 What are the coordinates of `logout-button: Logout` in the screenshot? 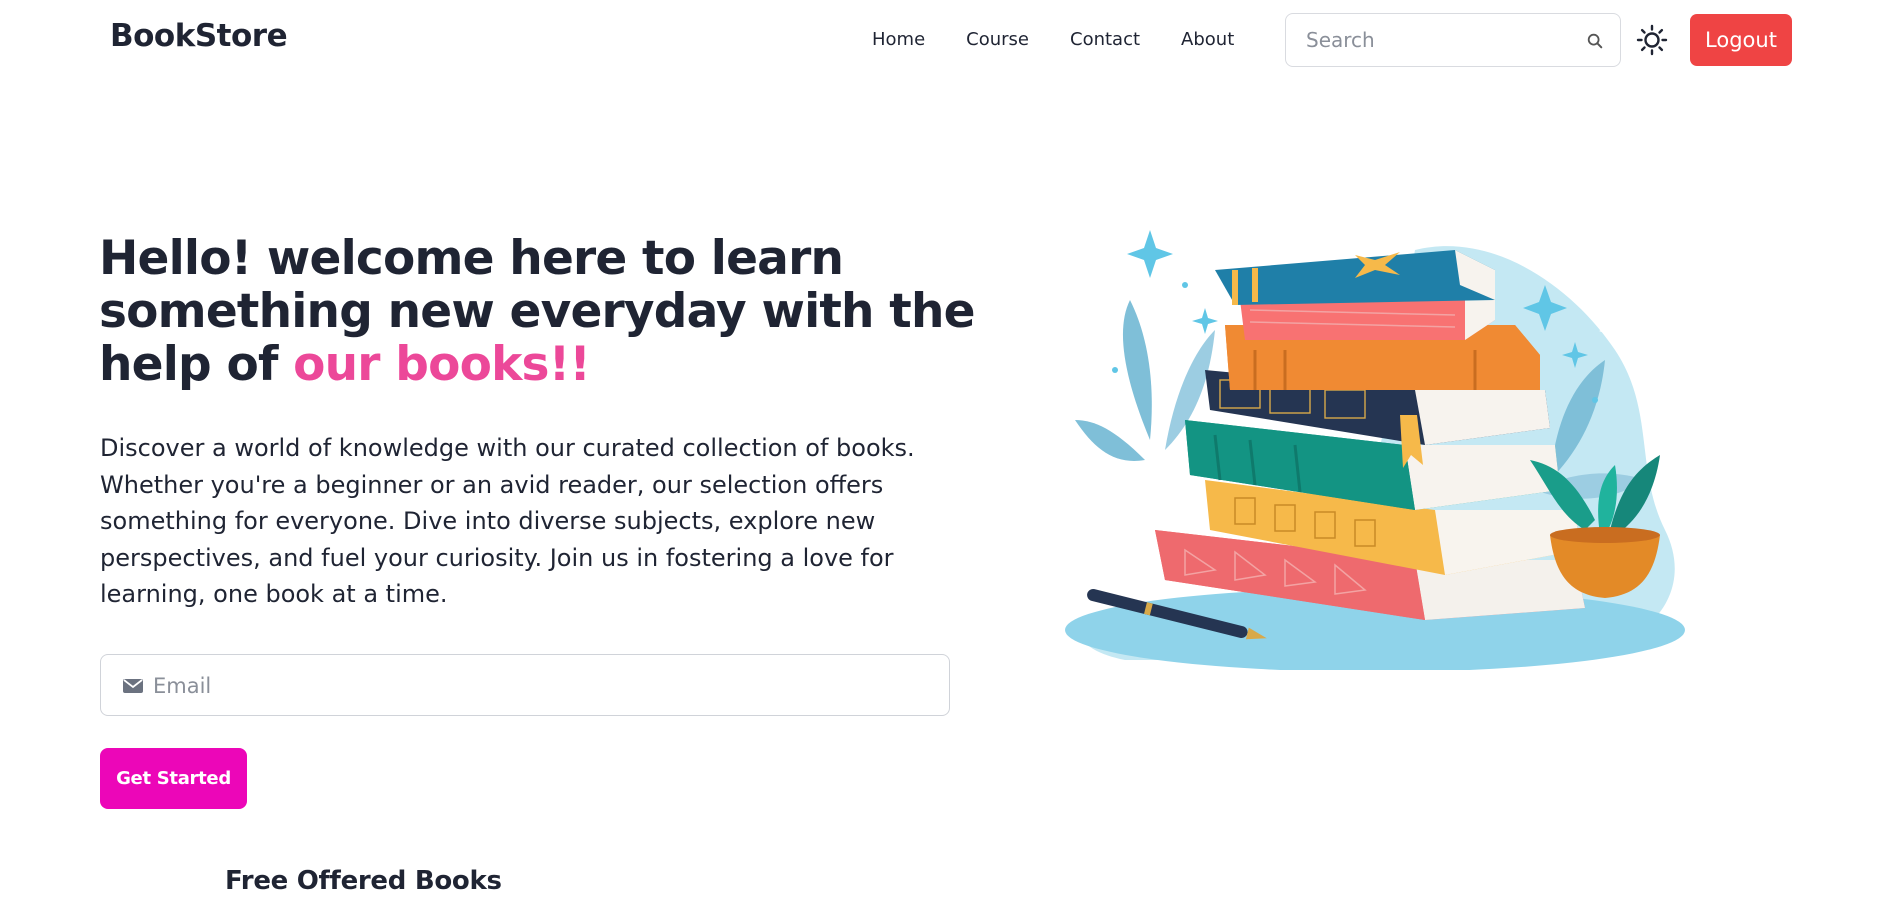 It's located at (1741, 40).